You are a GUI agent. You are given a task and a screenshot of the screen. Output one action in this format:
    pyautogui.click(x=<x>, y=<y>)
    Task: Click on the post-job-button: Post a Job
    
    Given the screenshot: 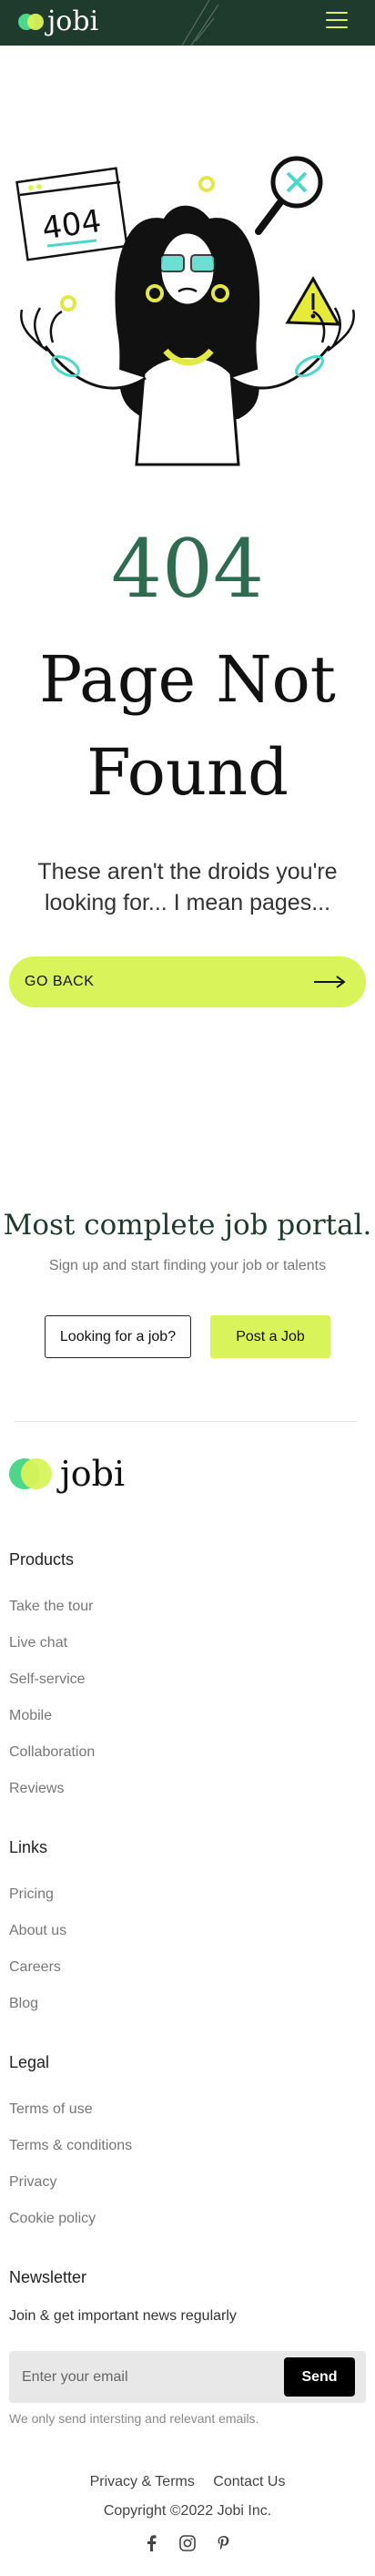 What is the action you would take?
    pyautogui.click(x=270, y=1336)
    